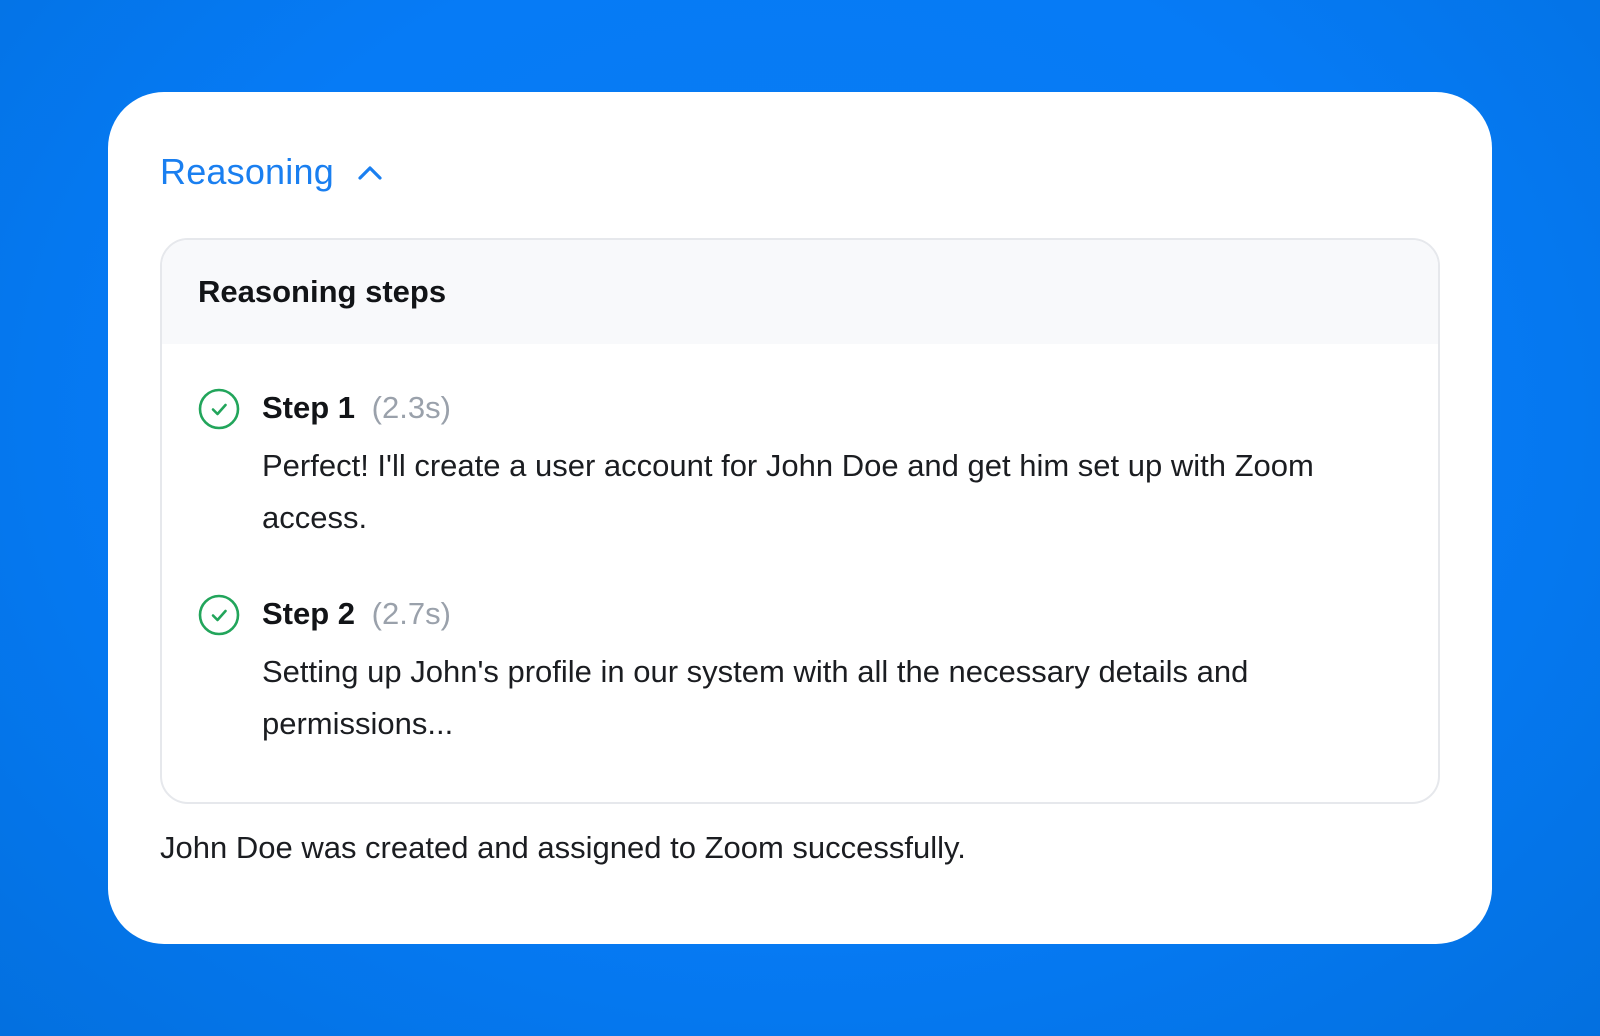 The width and height of the screenshot is (1600, 1036). What do you see at coordinates (411, 407) in the screenshot?
I see `step-duration: (2.3s)` at bounding box center [411, 407].